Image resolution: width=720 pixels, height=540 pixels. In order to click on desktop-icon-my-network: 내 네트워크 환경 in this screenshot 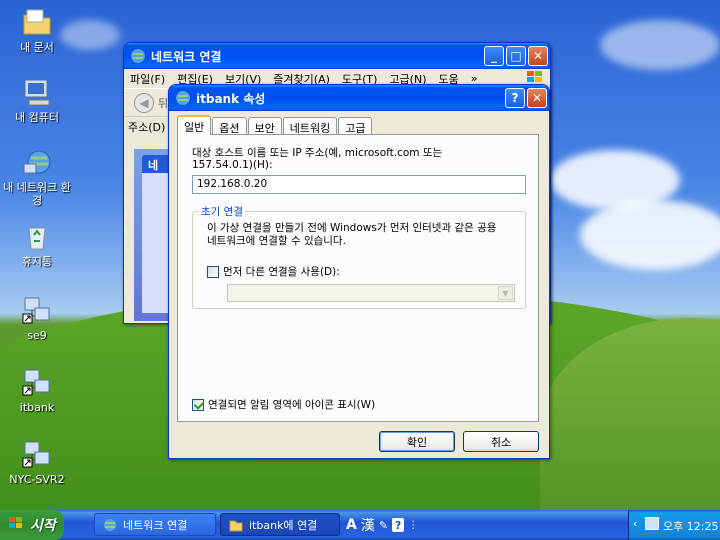, I will do `click(37, 176)`.